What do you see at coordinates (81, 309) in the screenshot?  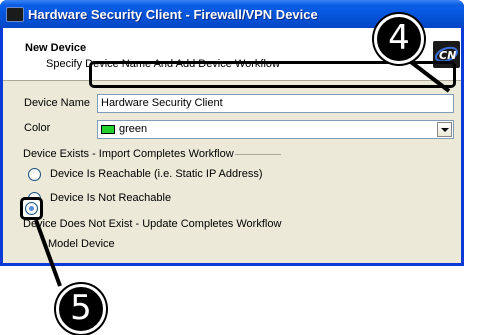 I see `callout-number-5: 5` at bounding box center [81, 309].